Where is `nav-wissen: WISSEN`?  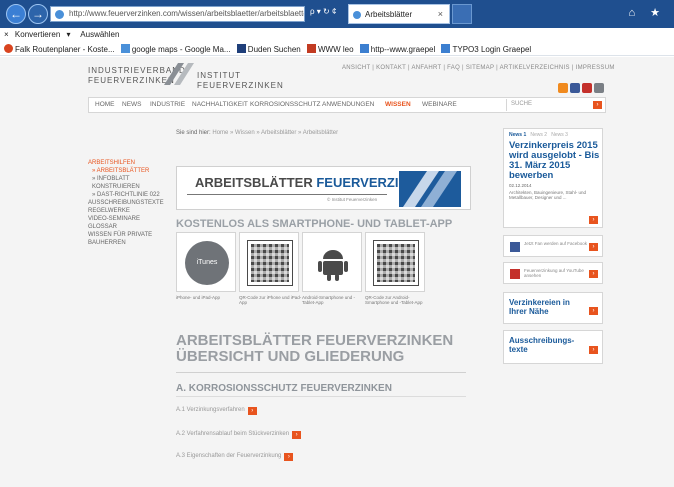
nav-wissen: WISSEN is located at coordinates (398, 104).